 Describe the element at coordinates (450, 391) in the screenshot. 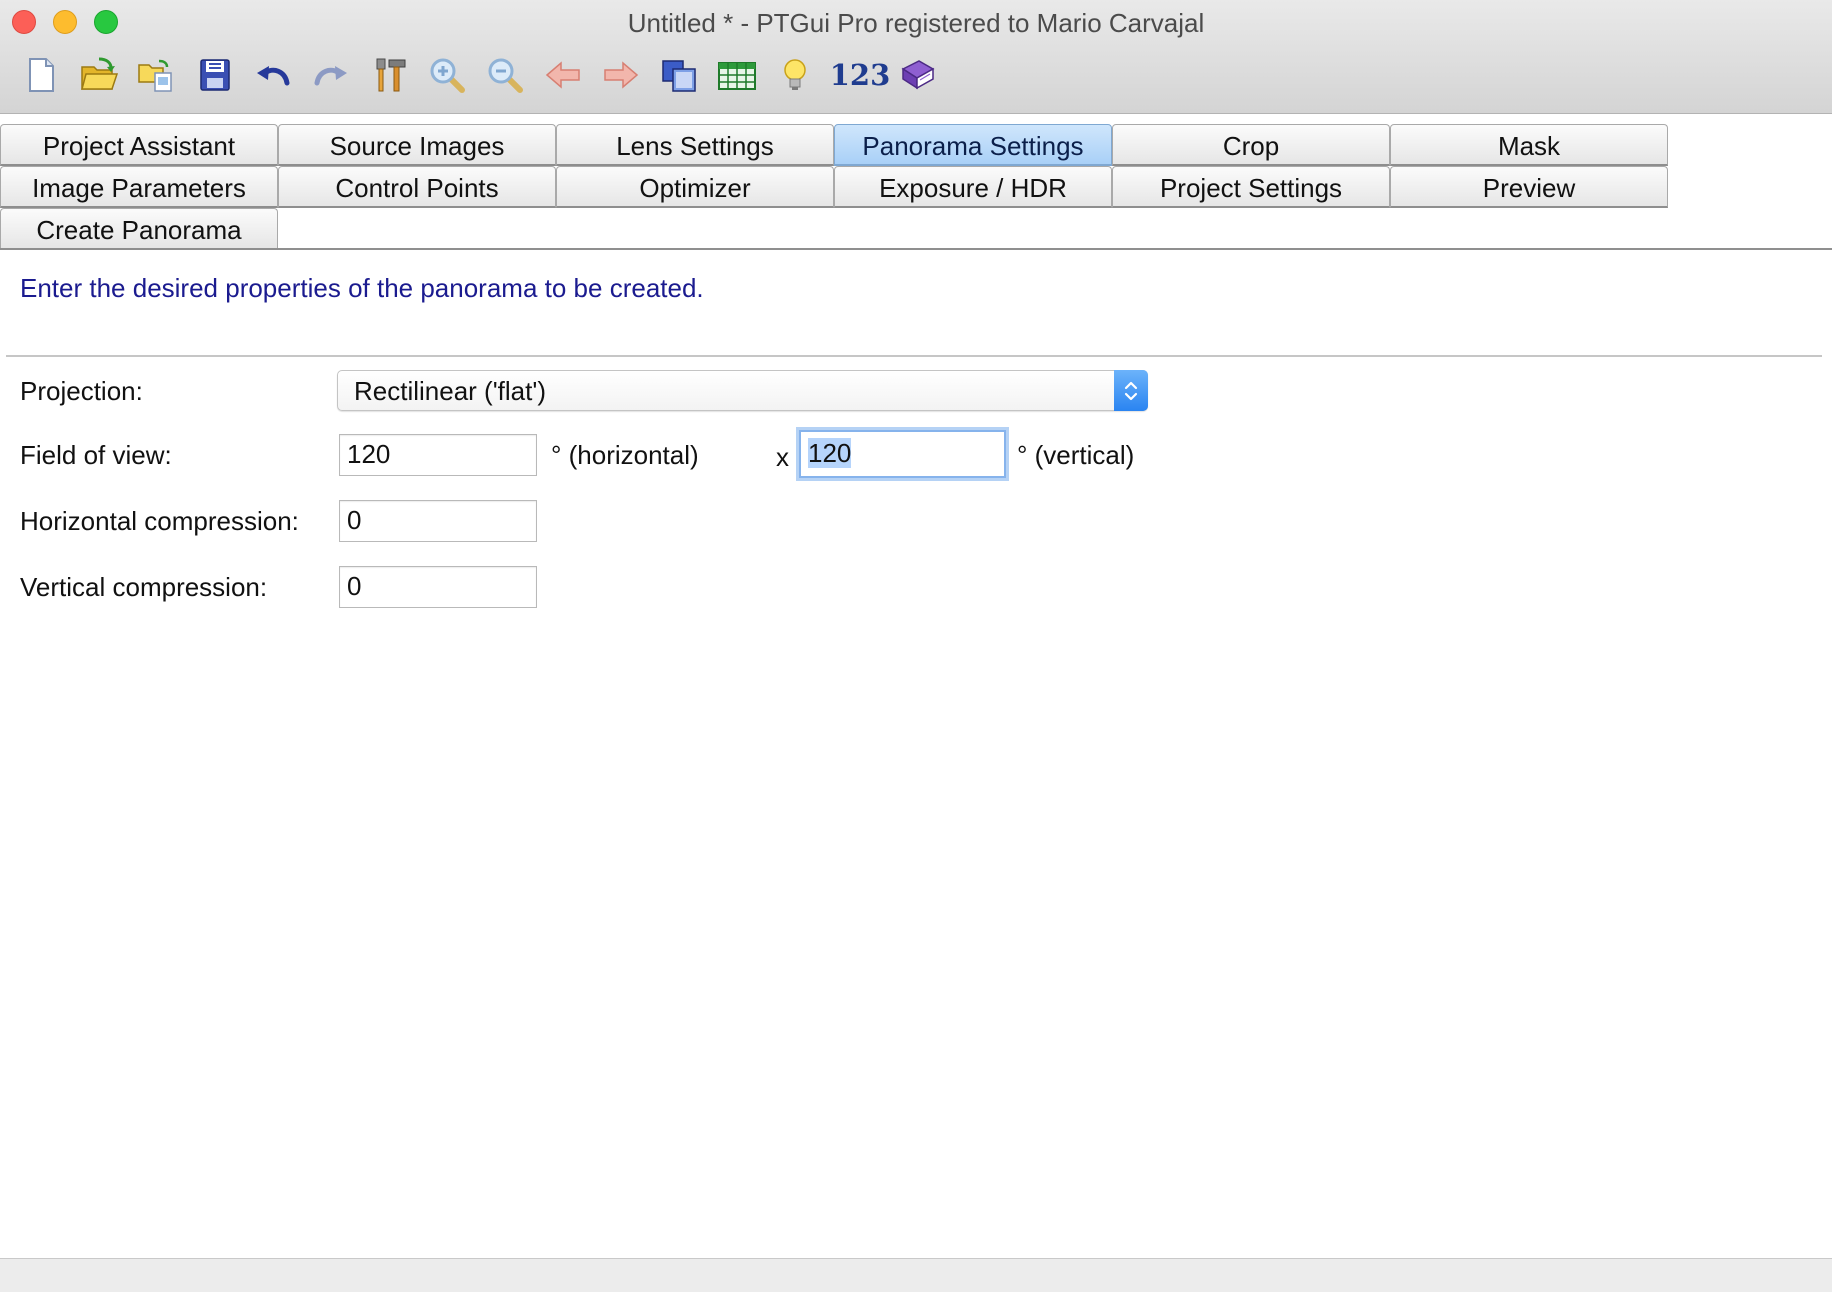

I see `projection-value: Rectilinear ('flat')` at that location.